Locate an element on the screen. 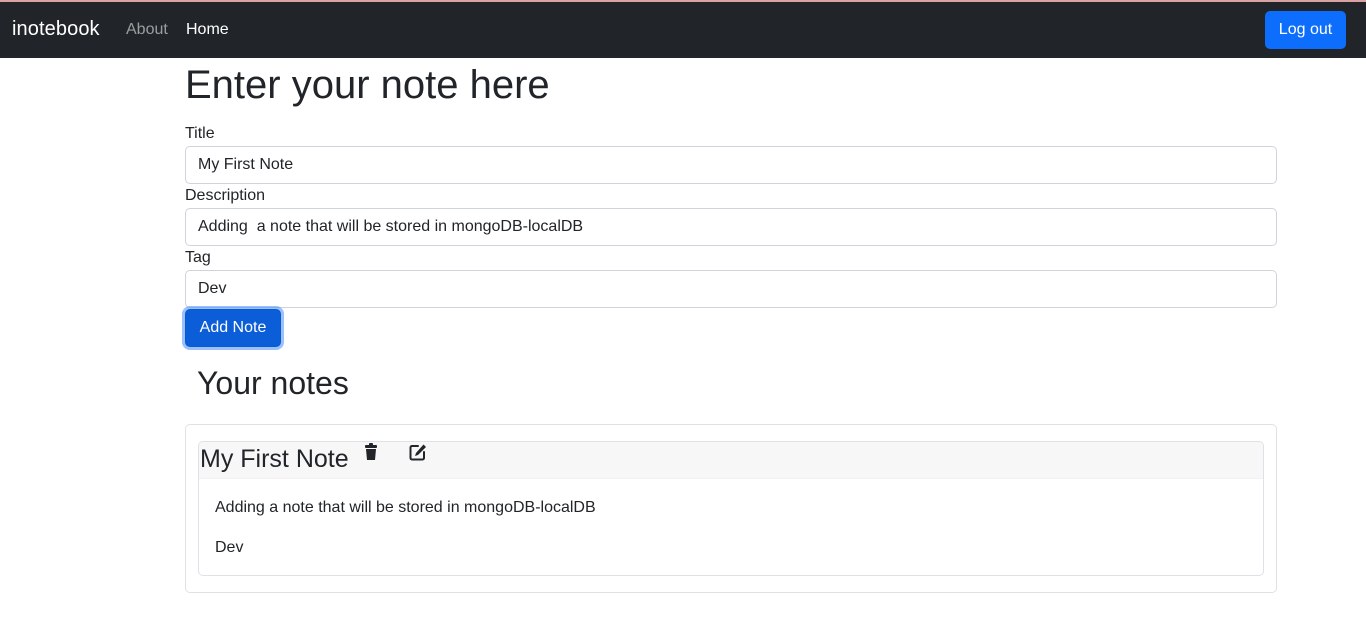 Image resolution: width=1366 pixels, height=634 pixels. notes-heading: Your notes is located at coordinates (273, 383).